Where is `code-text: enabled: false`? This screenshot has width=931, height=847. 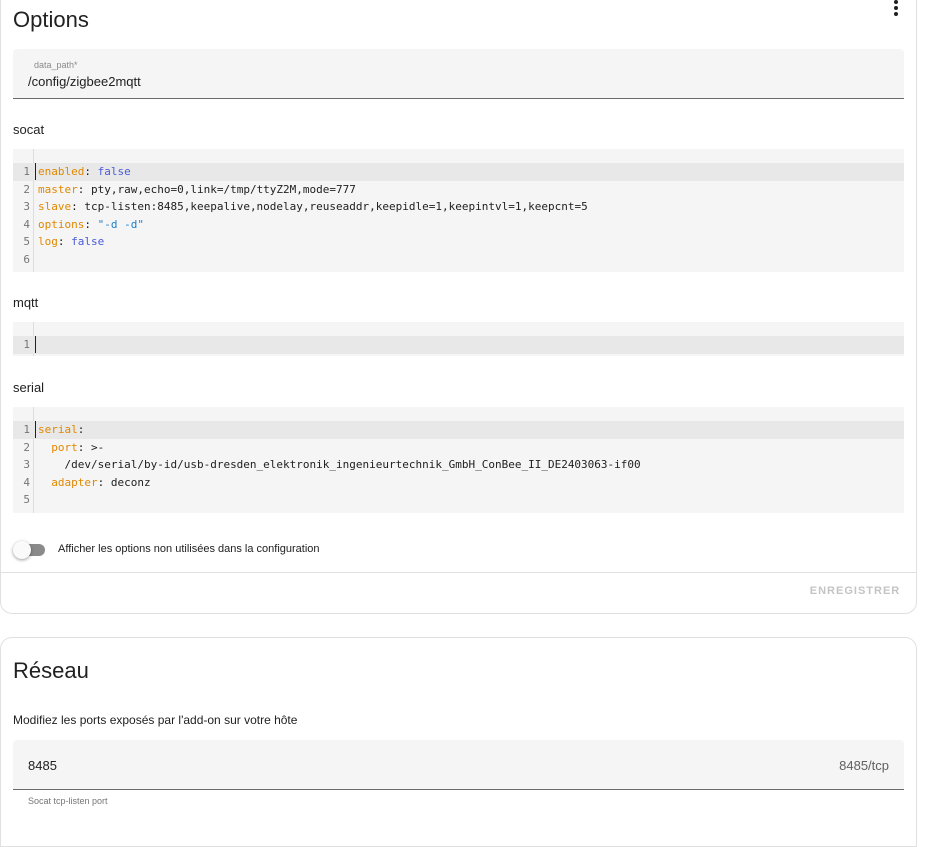
code-text: enabled: false is located at coordinates (84, 172).